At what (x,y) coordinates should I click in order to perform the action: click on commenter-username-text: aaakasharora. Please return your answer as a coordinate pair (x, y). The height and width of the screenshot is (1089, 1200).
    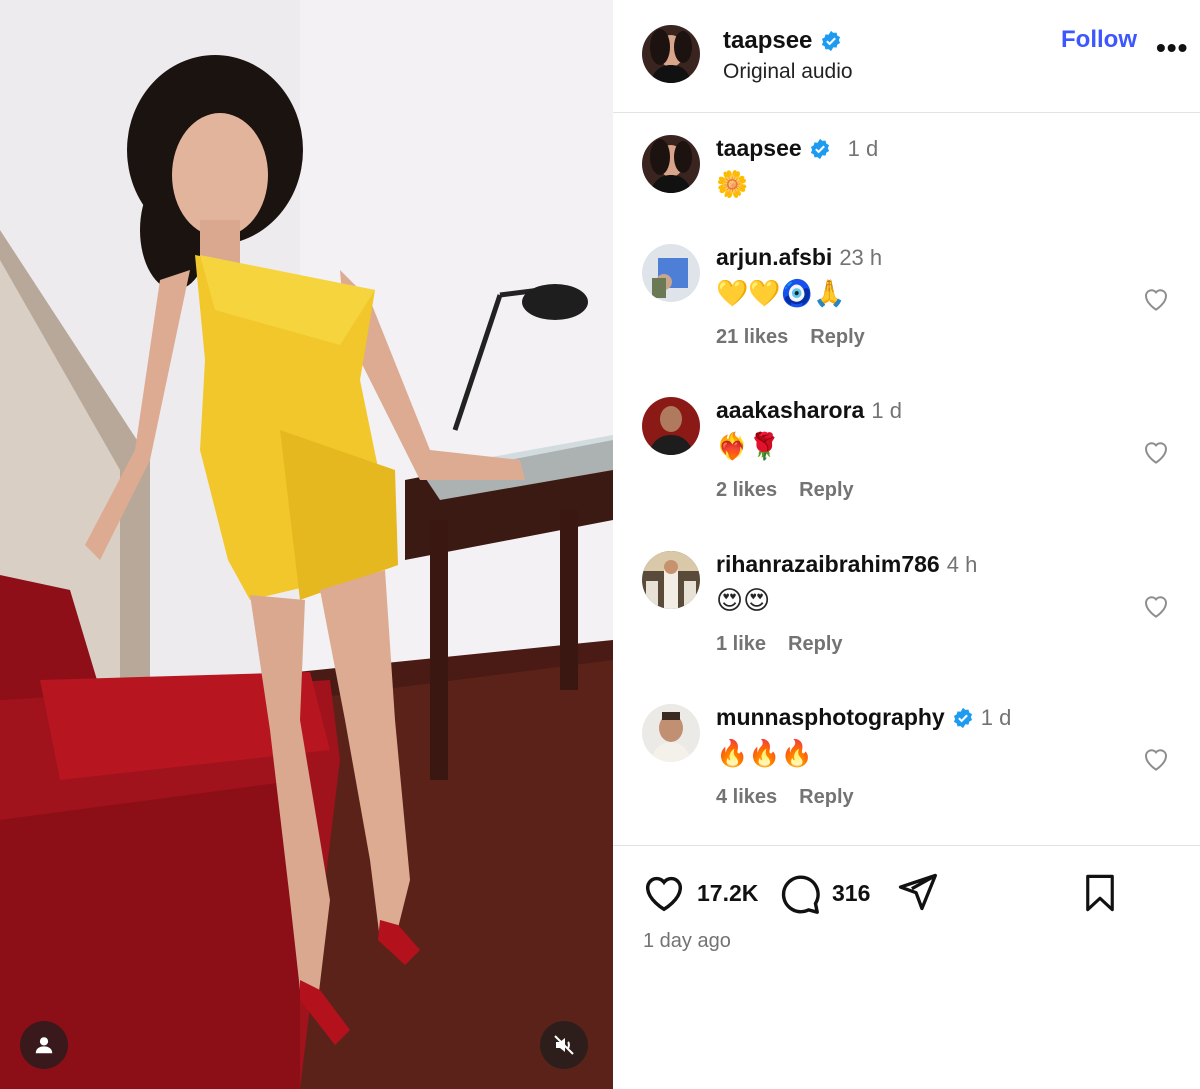
    Looking at the image, I should click on (790, 410).